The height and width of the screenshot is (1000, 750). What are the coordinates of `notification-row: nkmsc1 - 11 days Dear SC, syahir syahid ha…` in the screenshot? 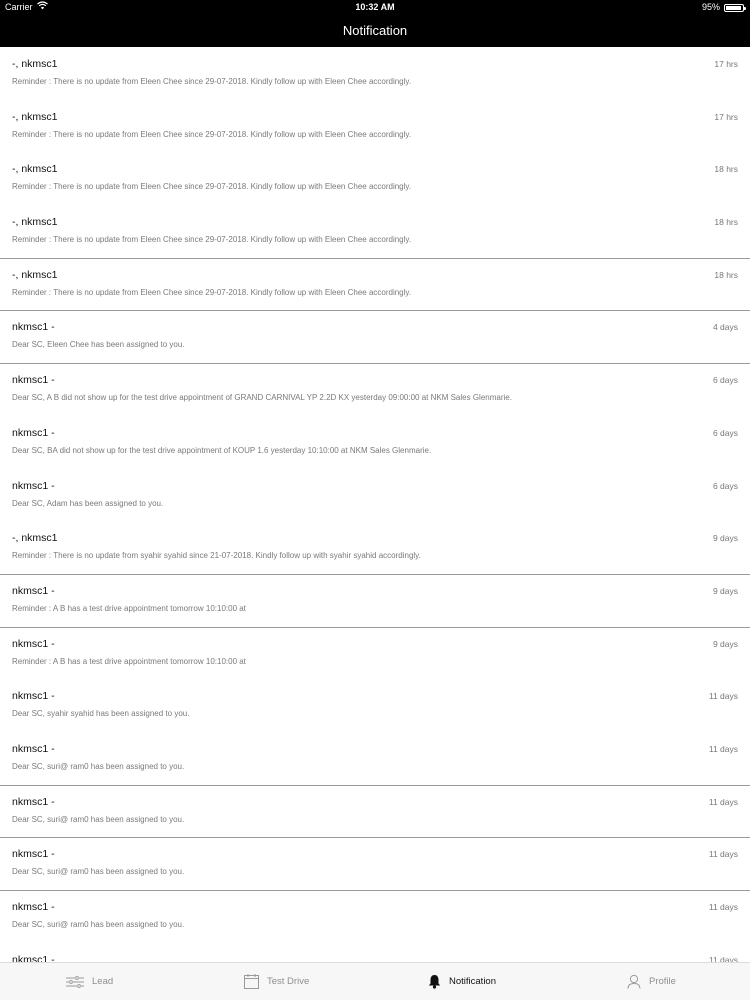 It's located at (375, 706).